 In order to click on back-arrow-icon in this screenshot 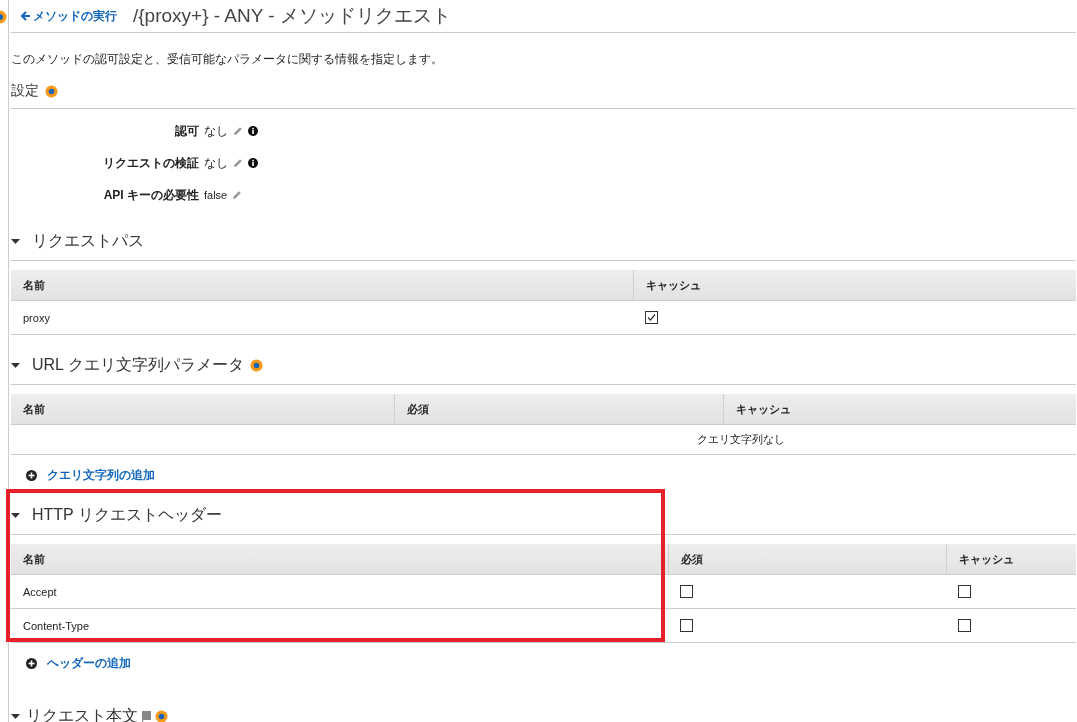, I will do `click(26, 16)`.